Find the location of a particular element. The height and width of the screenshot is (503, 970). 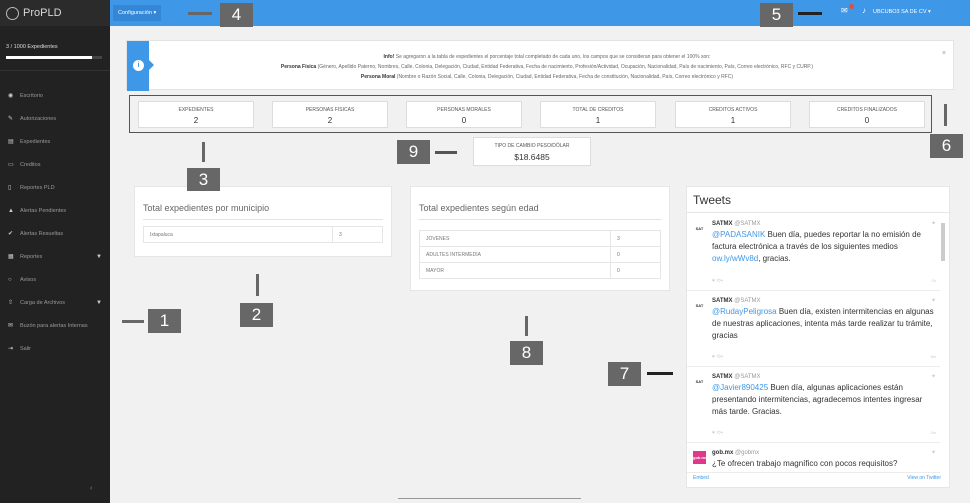

tweets-scrollbar is located at coordinates (943, 339).